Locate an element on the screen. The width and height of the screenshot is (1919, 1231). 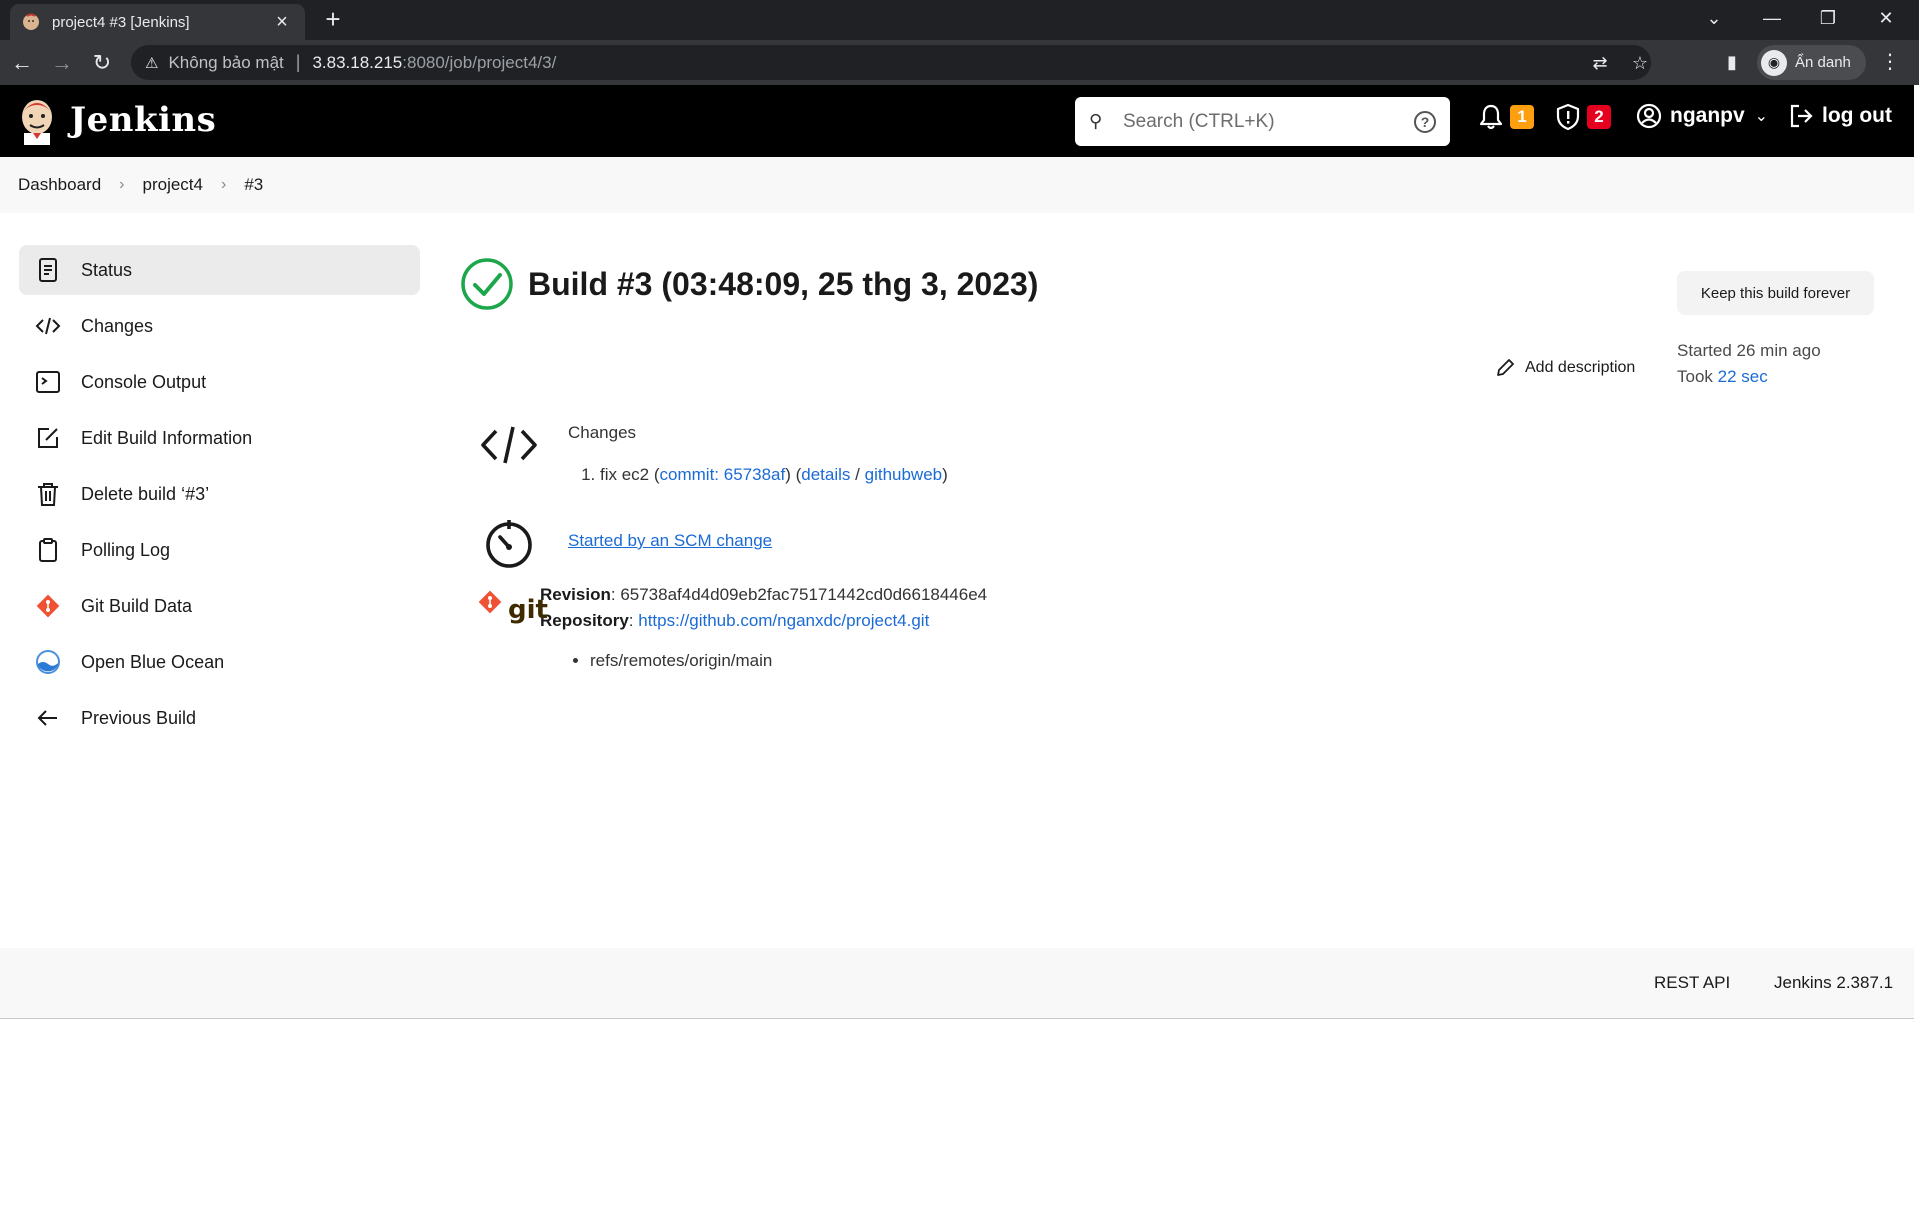
incognito-profile-button: ◉ Ẩn danh is located at coordinates (1811, 62).